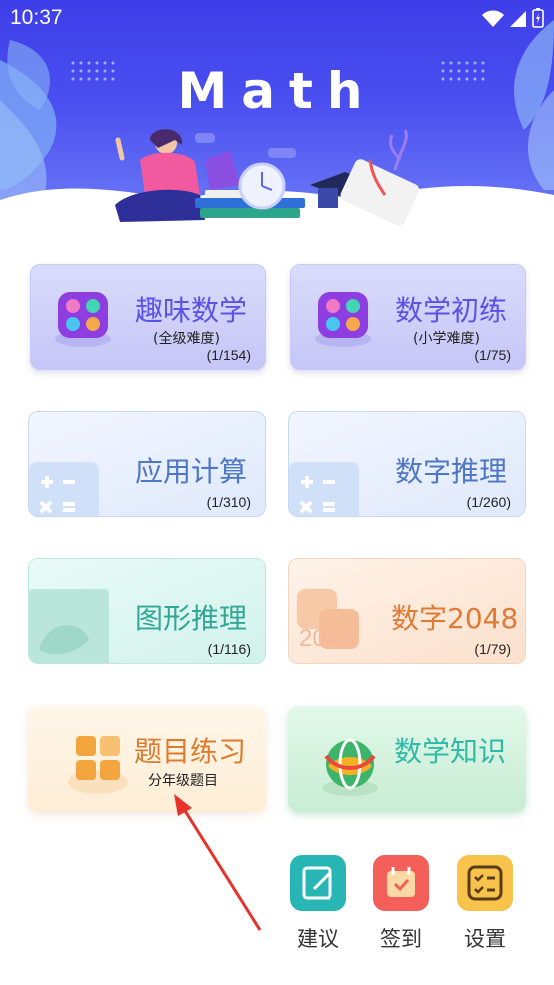 This screenshot has width=554, height=985. What do you see at coordinates (69, 626) in the screenshot?
I see `easel-icon` at bounding box center [69, 626].